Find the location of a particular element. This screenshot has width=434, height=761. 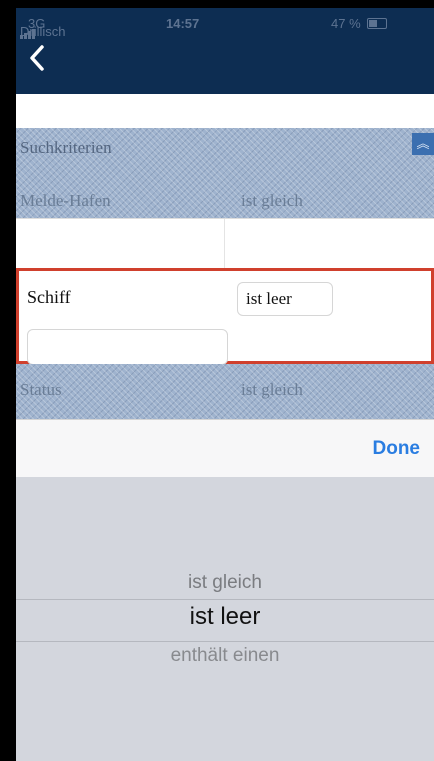

schiff-criterion-highlighted: Schiff ist leer is located at coordinates (225, 316).